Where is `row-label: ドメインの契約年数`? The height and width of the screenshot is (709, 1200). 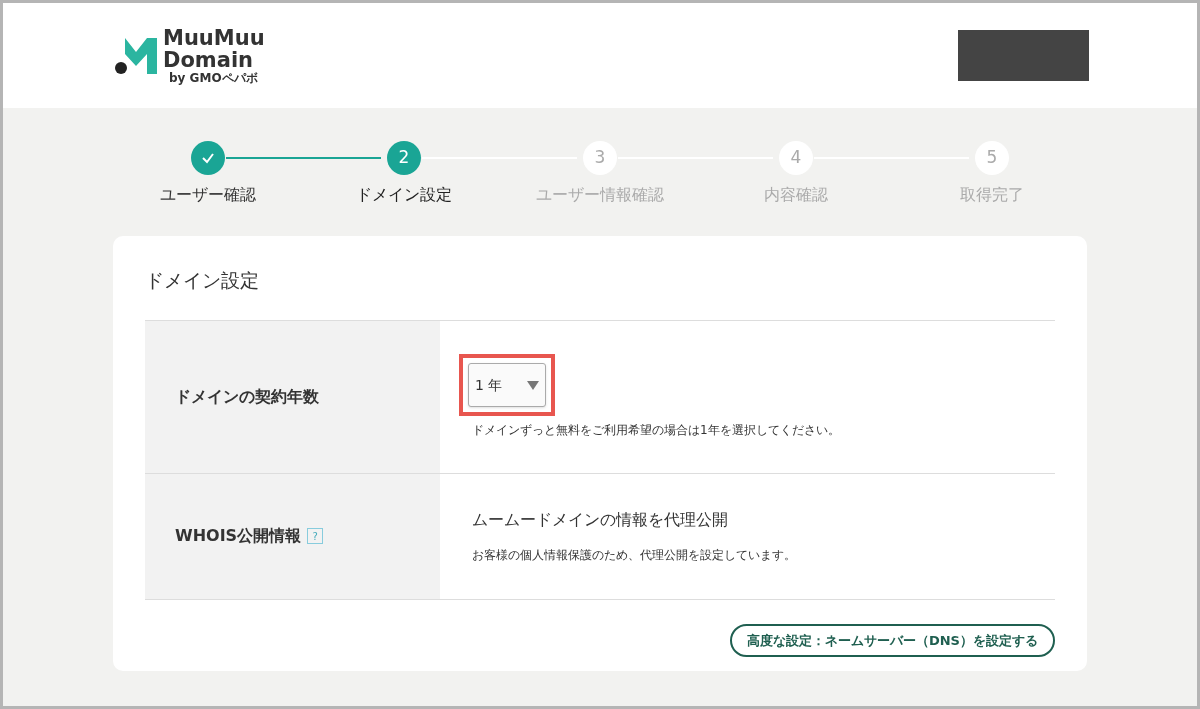
row-label: ドメインの契約年数 is located at coordinates (247, 396).